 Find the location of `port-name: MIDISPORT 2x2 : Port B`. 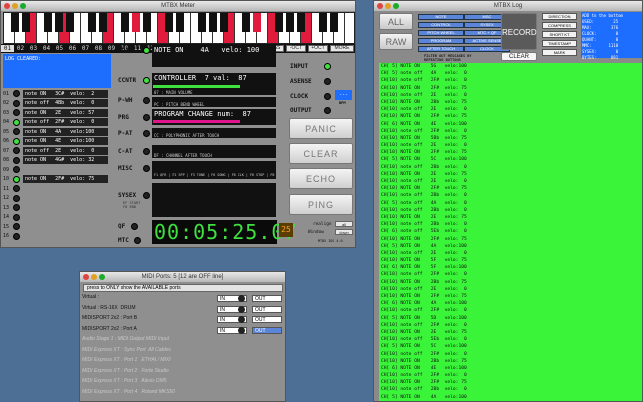

port-name: MIDISPORT 2x2 : Port B is located at coordinates (110, 318).